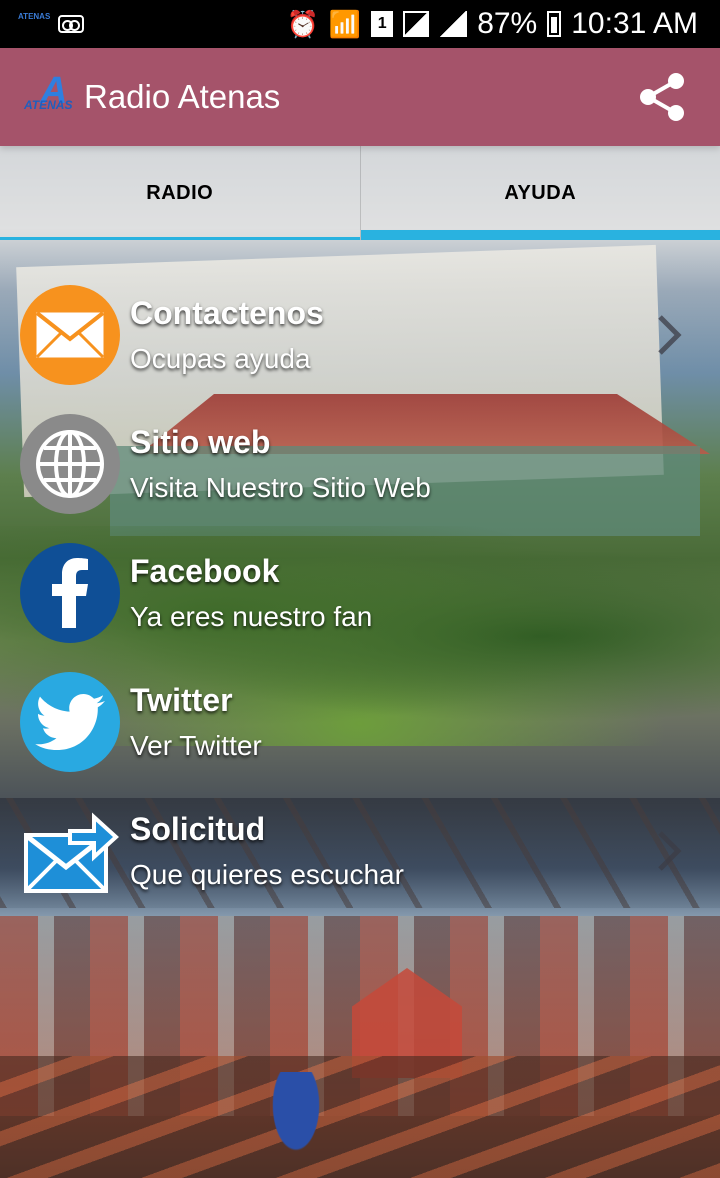 This screenshot has width=720, height=1178. I want to click on send-mail-icon-wrap, so click(70, 851).